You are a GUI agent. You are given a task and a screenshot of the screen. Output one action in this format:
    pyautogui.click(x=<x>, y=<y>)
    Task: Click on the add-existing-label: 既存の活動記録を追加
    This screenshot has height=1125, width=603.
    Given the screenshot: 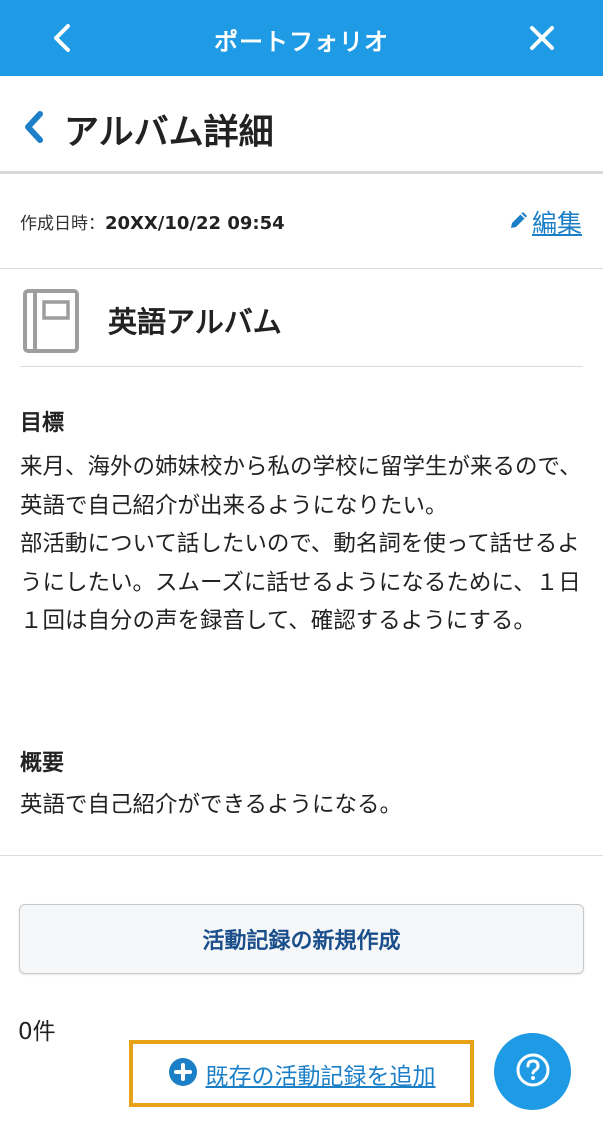 What is the action you would take?
    pyautogui.click(x=320, y=1076)
    